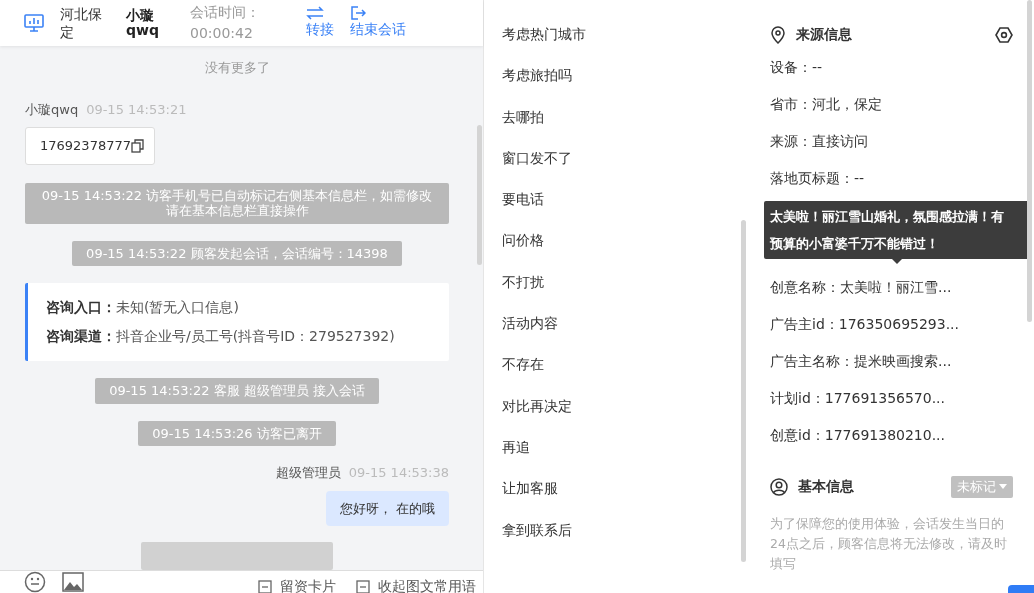 This screenshot has height=593, width=1034. I want to click on info-row-text: 省市：河北，保定, so click(826, 104).